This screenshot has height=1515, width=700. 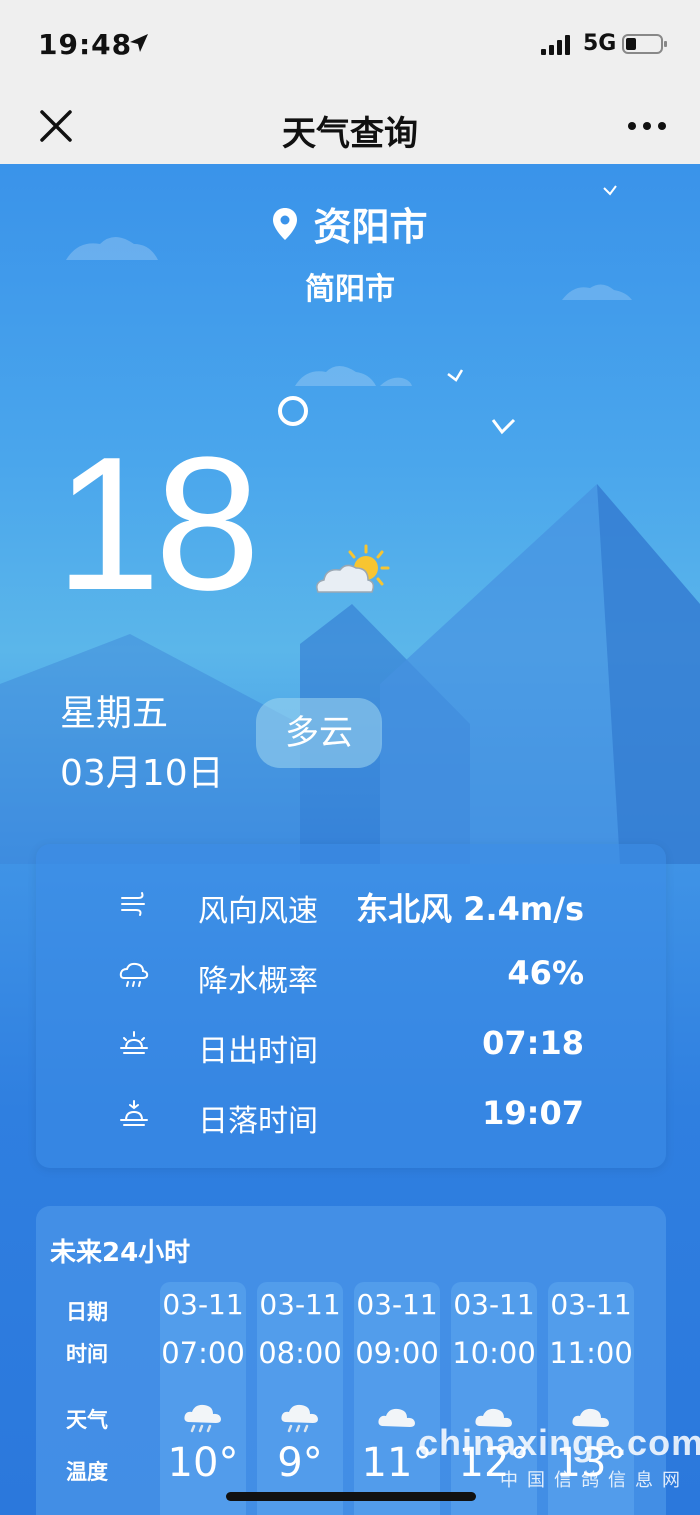 I want to click on detail-label: 降水概率, so click(x=258, y=981).